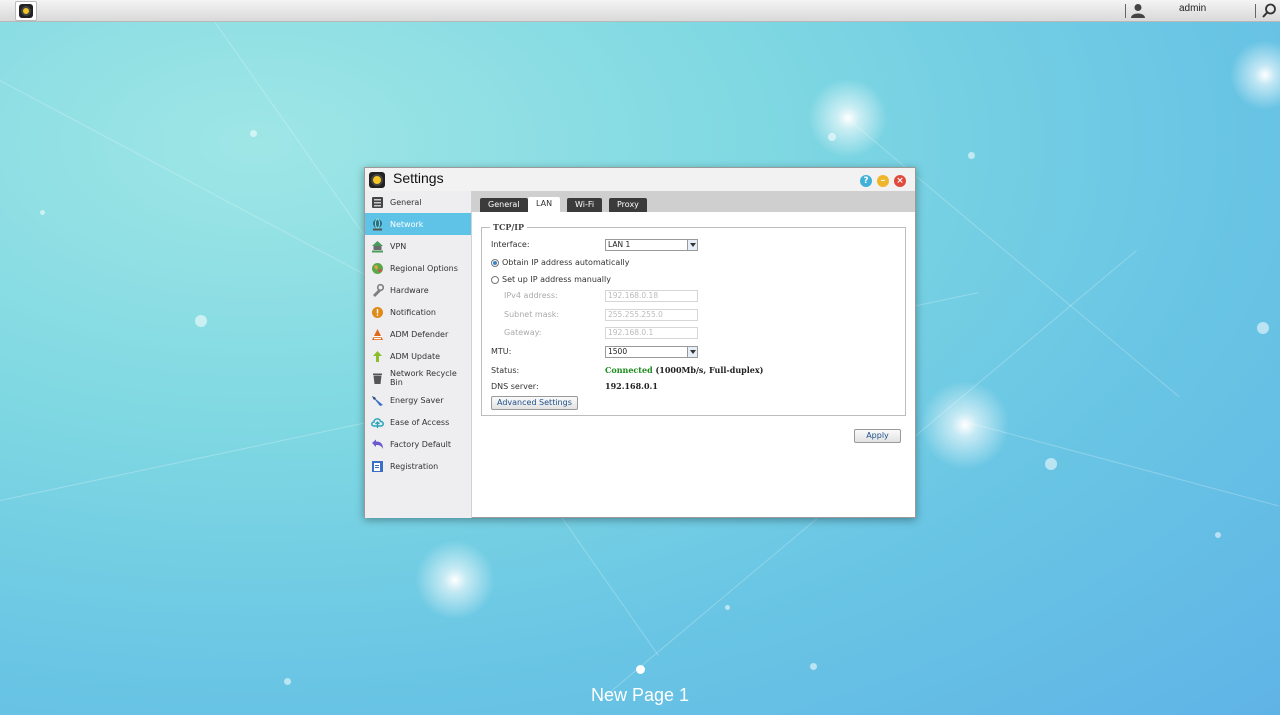 The height and width of the screenshot is (715, 1280). I want to click on sidebar-item-network-recycle-bin: Network Recycle Bin, so click(418, 378).